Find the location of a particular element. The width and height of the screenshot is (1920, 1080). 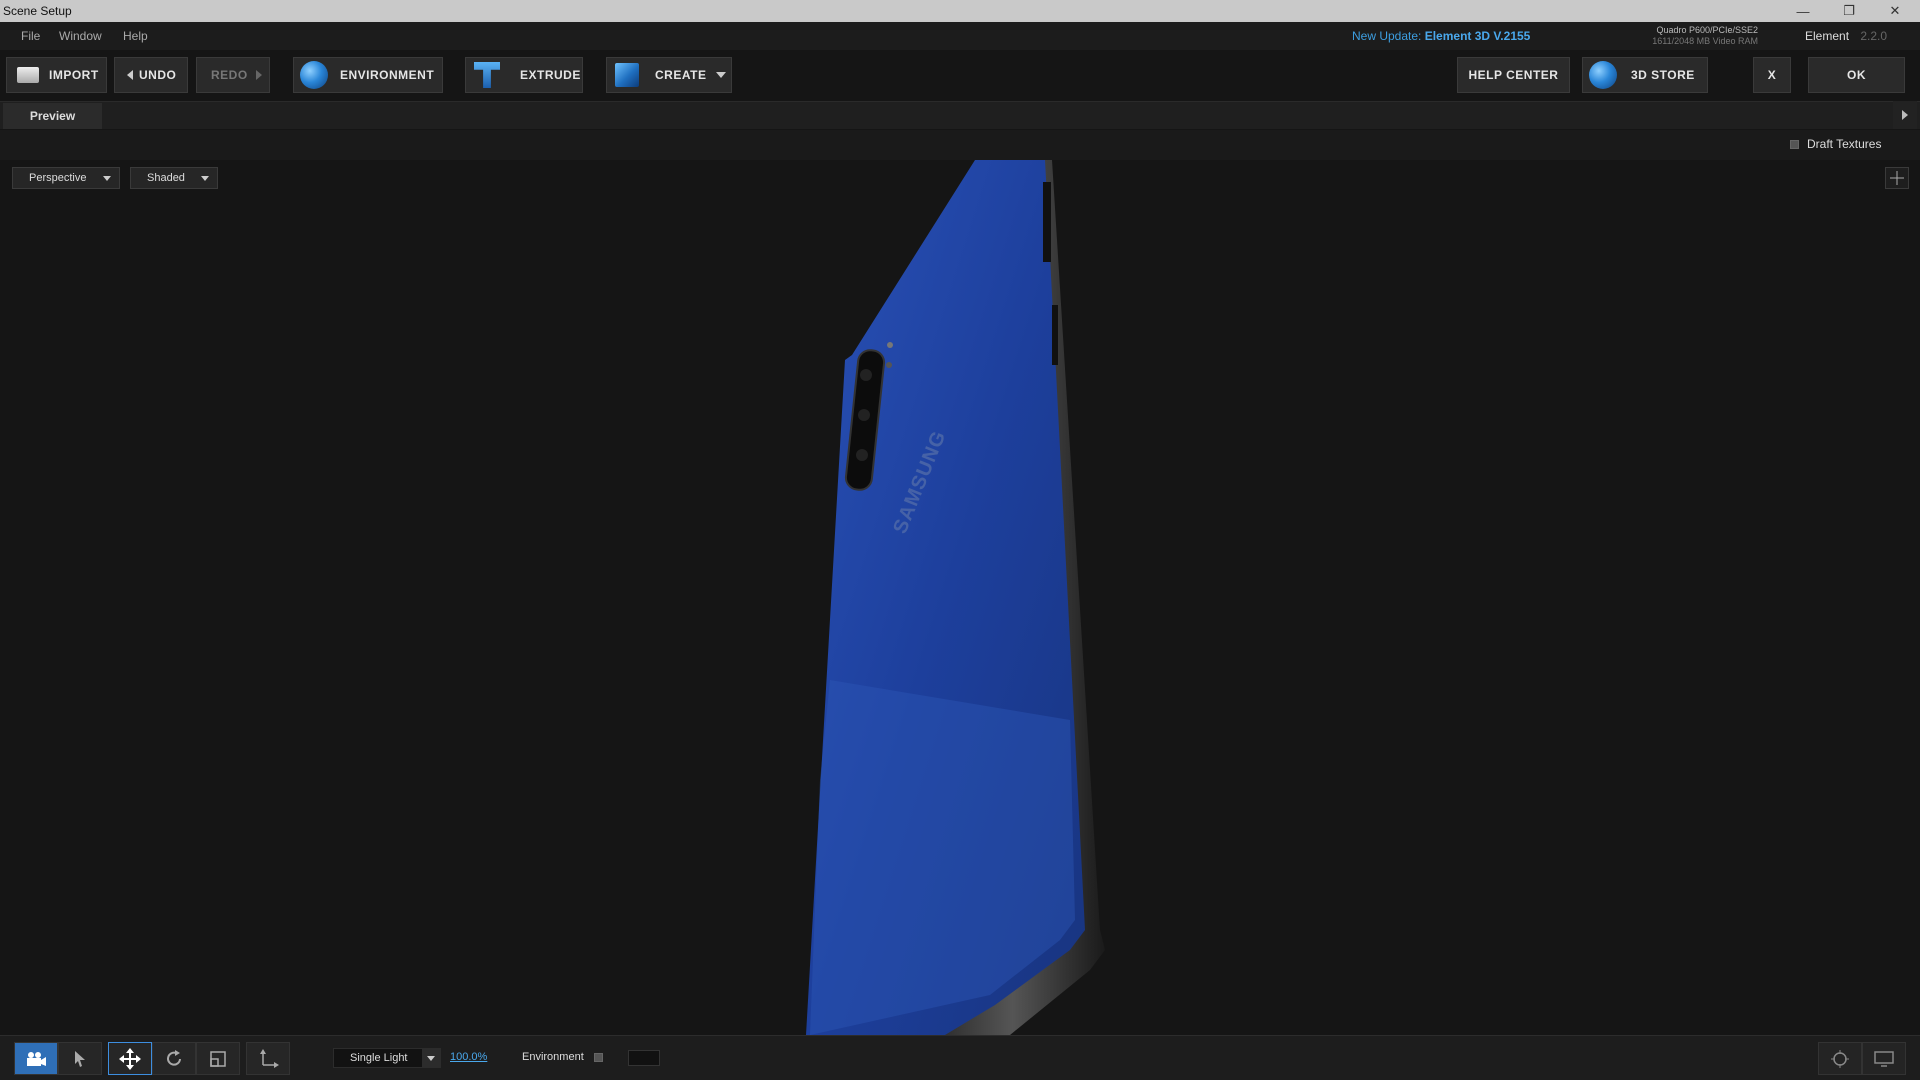

crosshair-icon is located at coordinates (1897, 178).